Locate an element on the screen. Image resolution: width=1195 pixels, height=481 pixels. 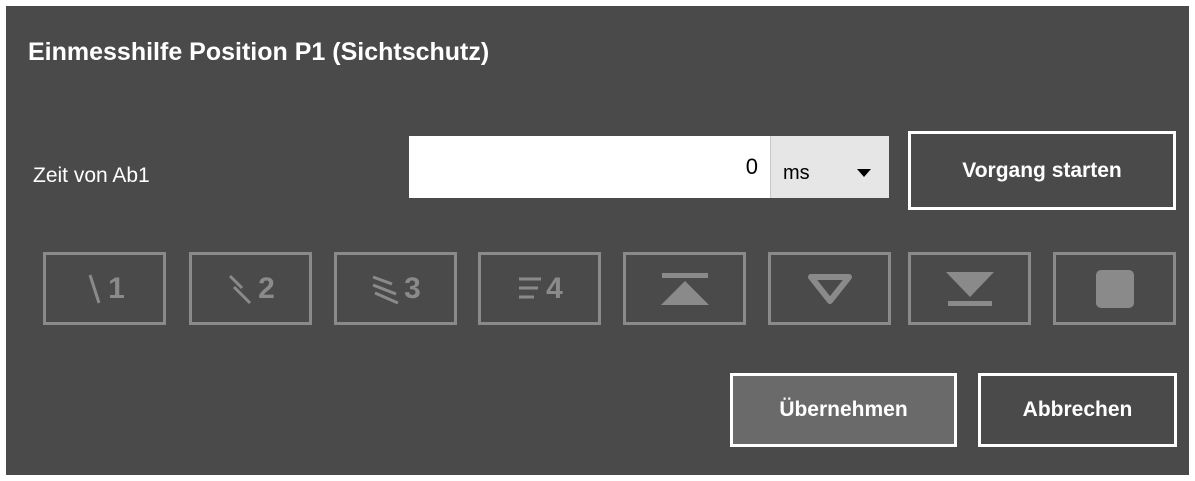
tilt-1-icon is located at coordinates (94, 288).